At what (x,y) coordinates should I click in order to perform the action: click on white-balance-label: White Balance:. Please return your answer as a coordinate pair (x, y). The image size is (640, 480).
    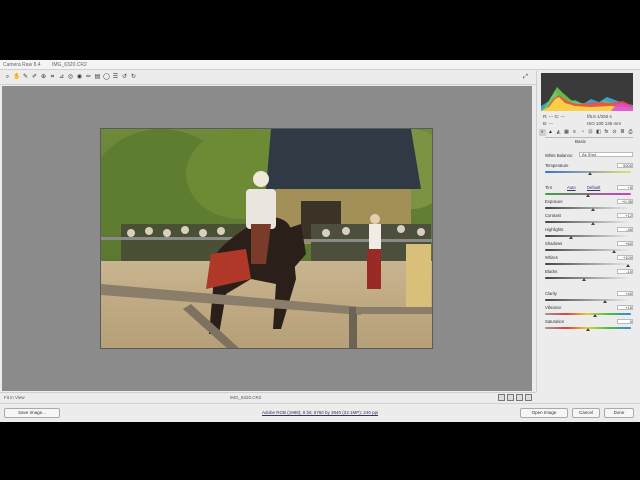
    Looking at the image, I should click on (559, 155).